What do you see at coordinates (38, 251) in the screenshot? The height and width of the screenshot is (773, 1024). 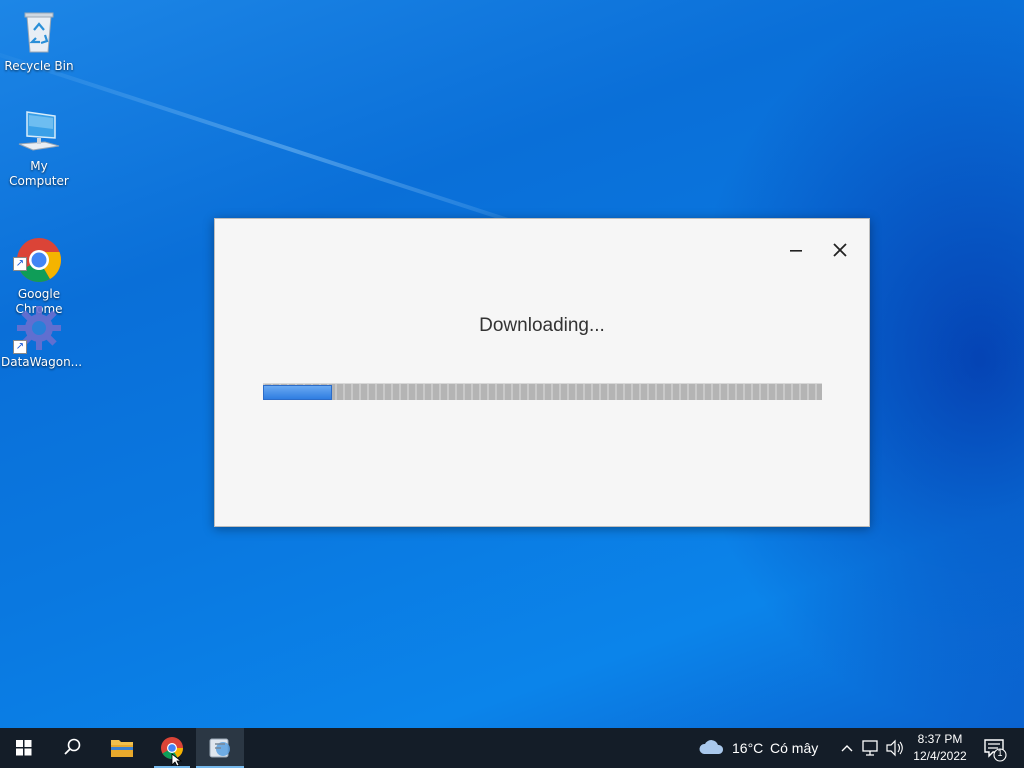 I see `chrome-icon: ↗` at bounding box center [38, 251].